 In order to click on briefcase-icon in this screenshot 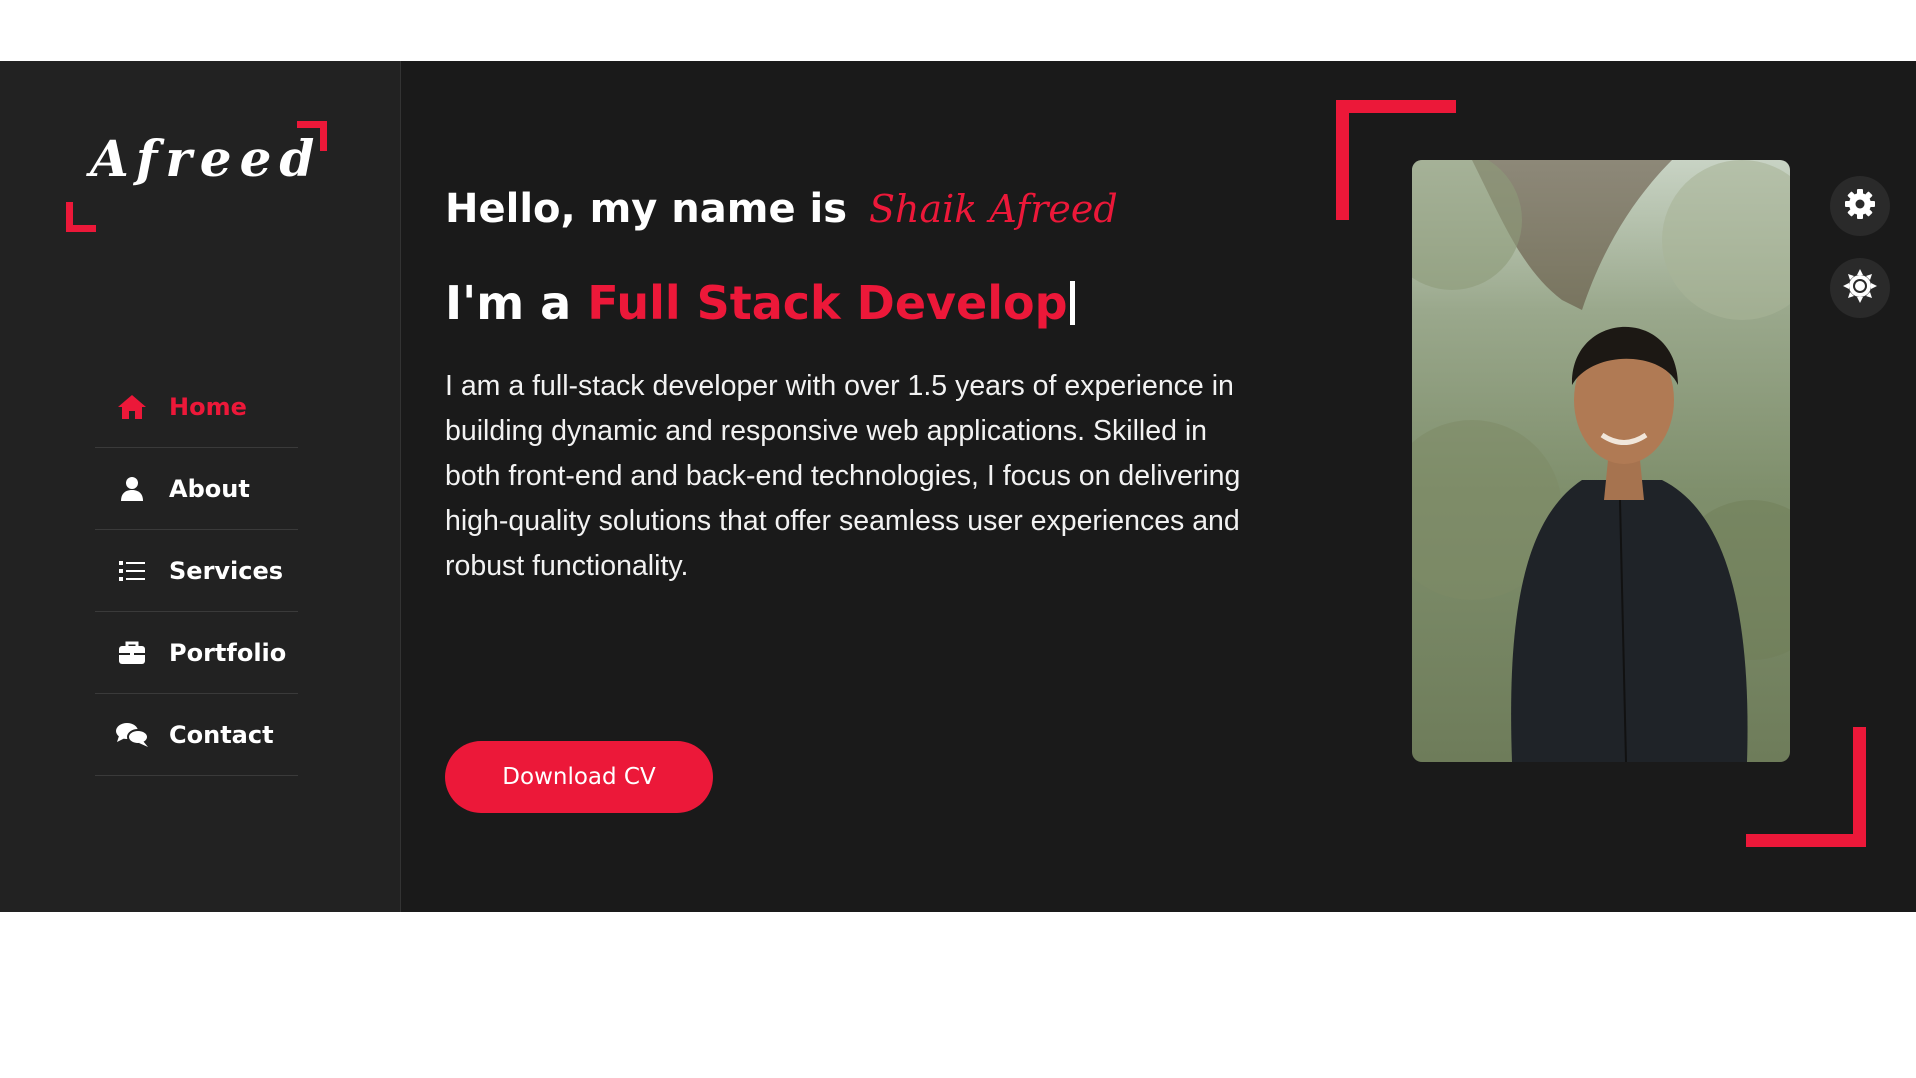, I will do `click(132, 653)`.